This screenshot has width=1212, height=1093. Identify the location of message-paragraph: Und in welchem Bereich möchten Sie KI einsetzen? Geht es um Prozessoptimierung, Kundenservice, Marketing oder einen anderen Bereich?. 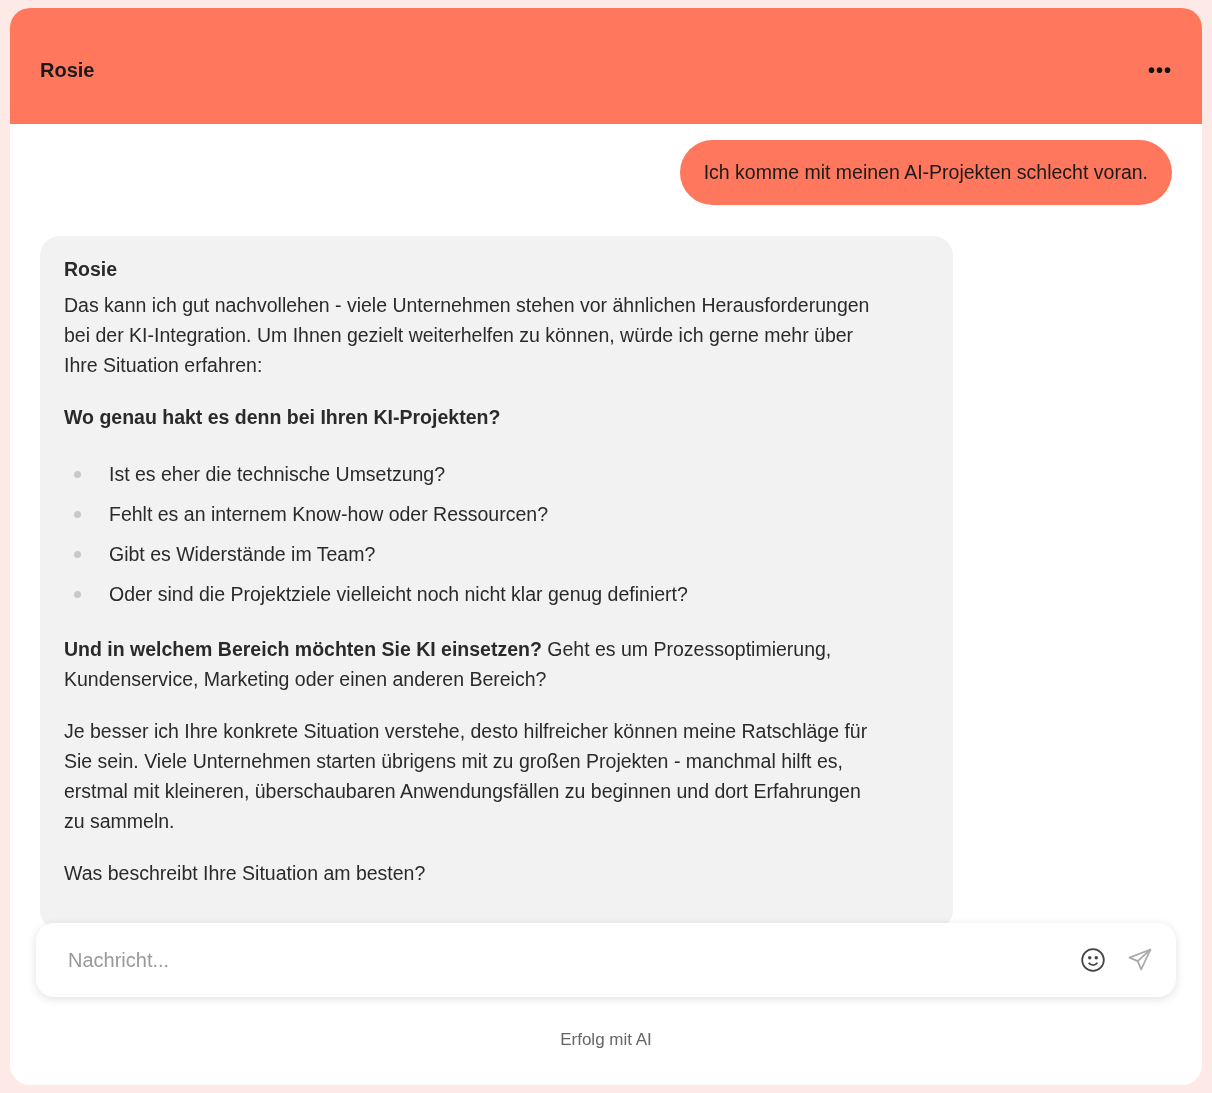
(448, 664).